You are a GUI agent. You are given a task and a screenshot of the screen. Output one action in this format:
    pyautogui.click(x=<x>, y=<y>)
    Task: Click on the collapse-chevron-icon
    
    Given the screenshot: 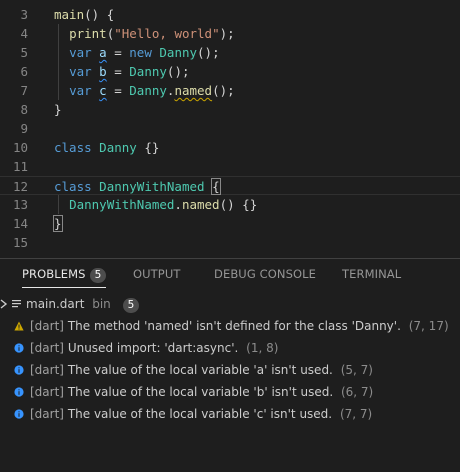 What is the action you would take?
    pyautogui.click(x=4, y=305)
    